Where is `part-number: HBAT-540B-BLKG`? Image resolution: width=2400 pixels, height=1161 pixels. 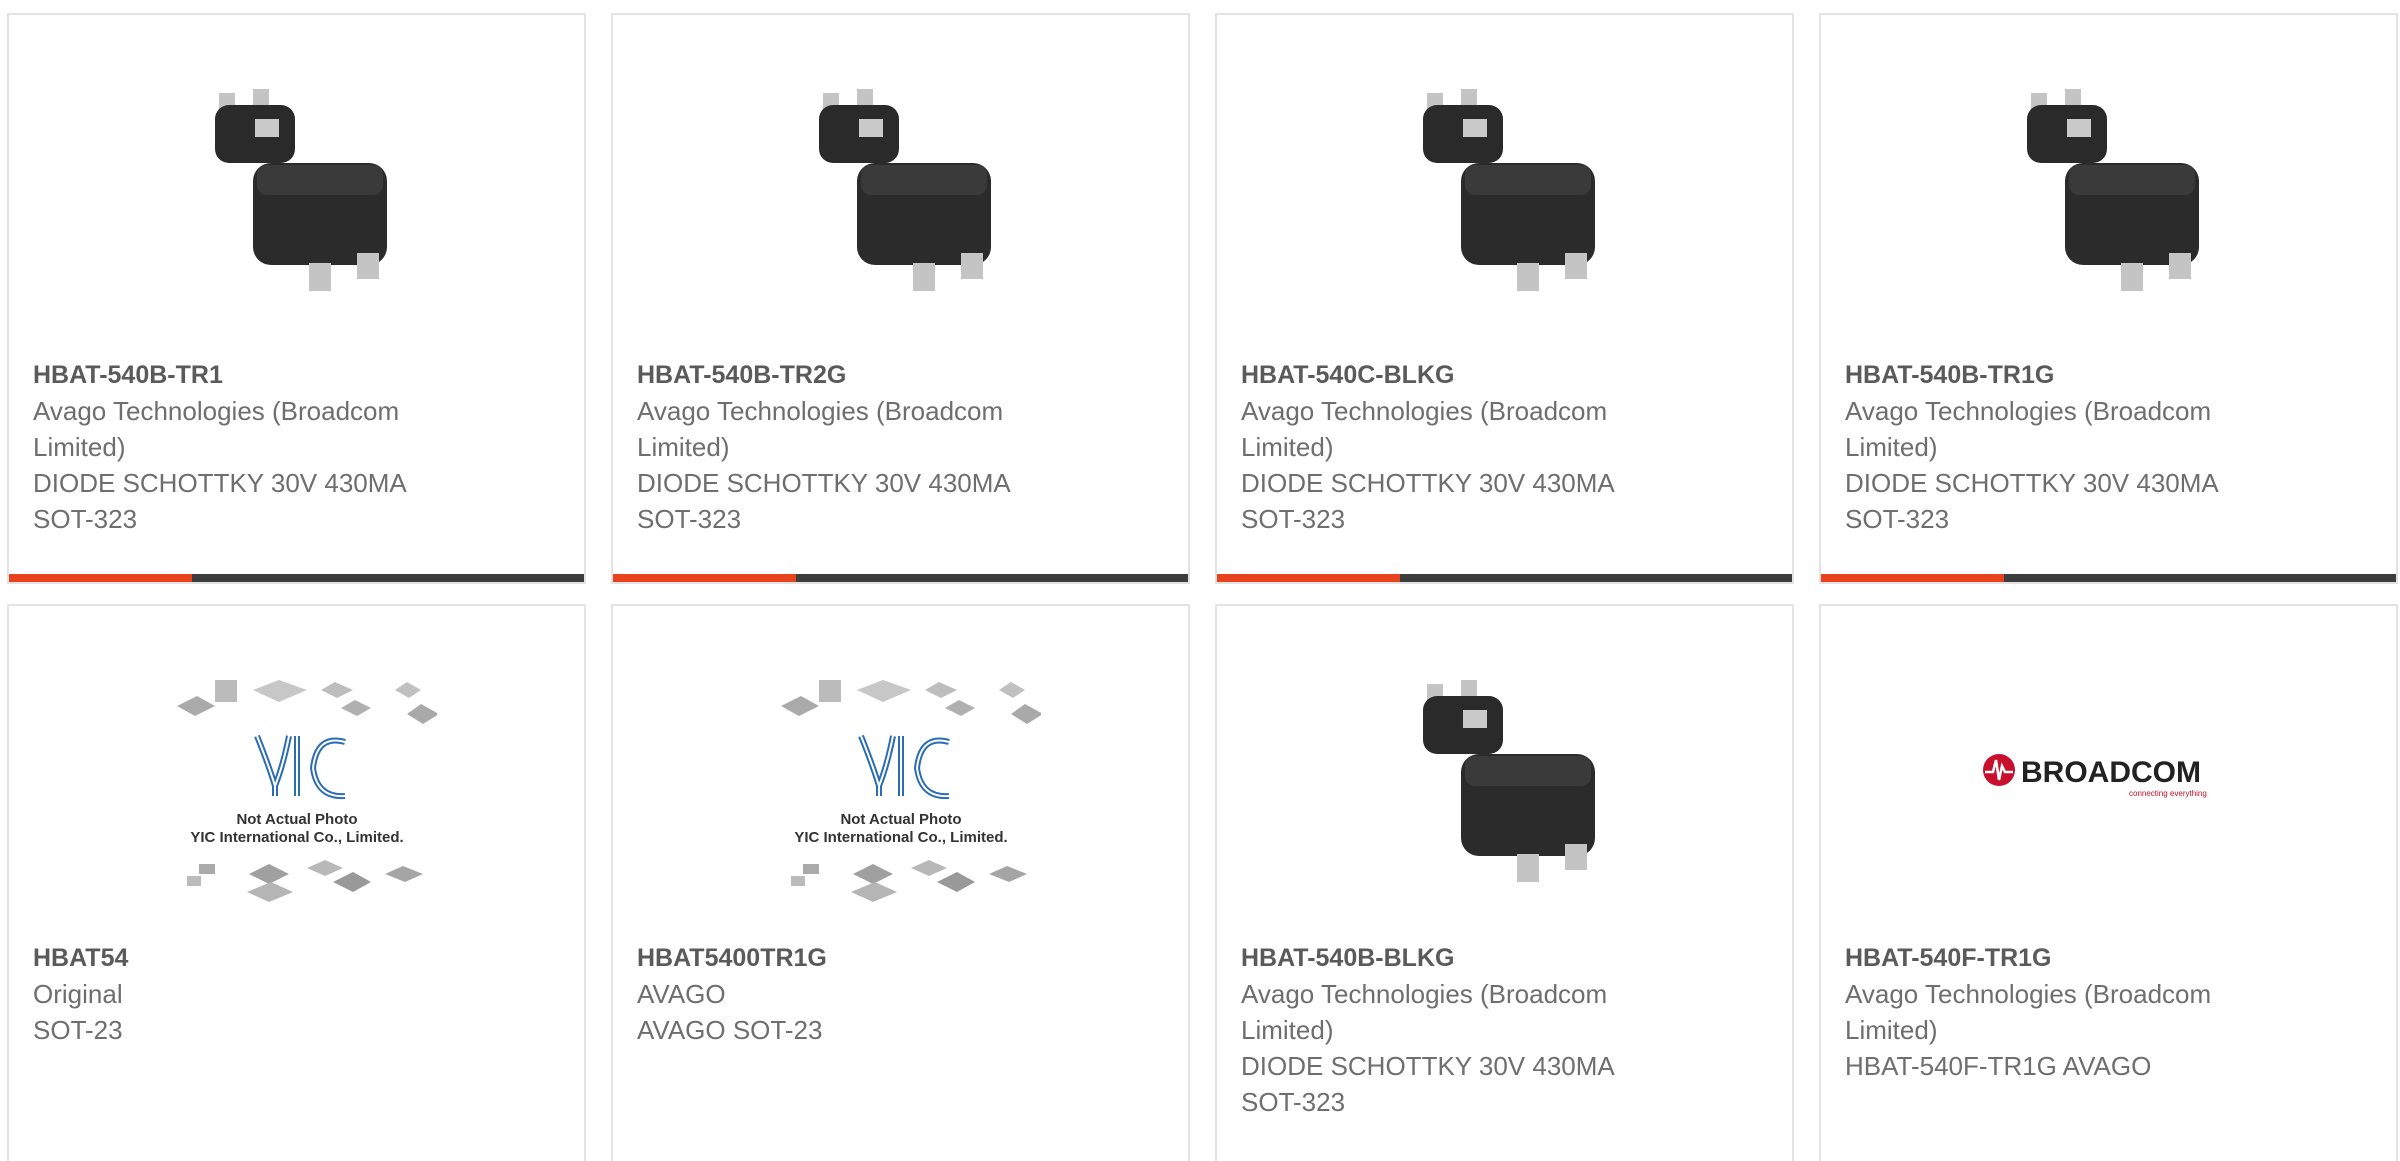
part-number: HBAT-540B-BLKG is located at coordinates (1451, 958).